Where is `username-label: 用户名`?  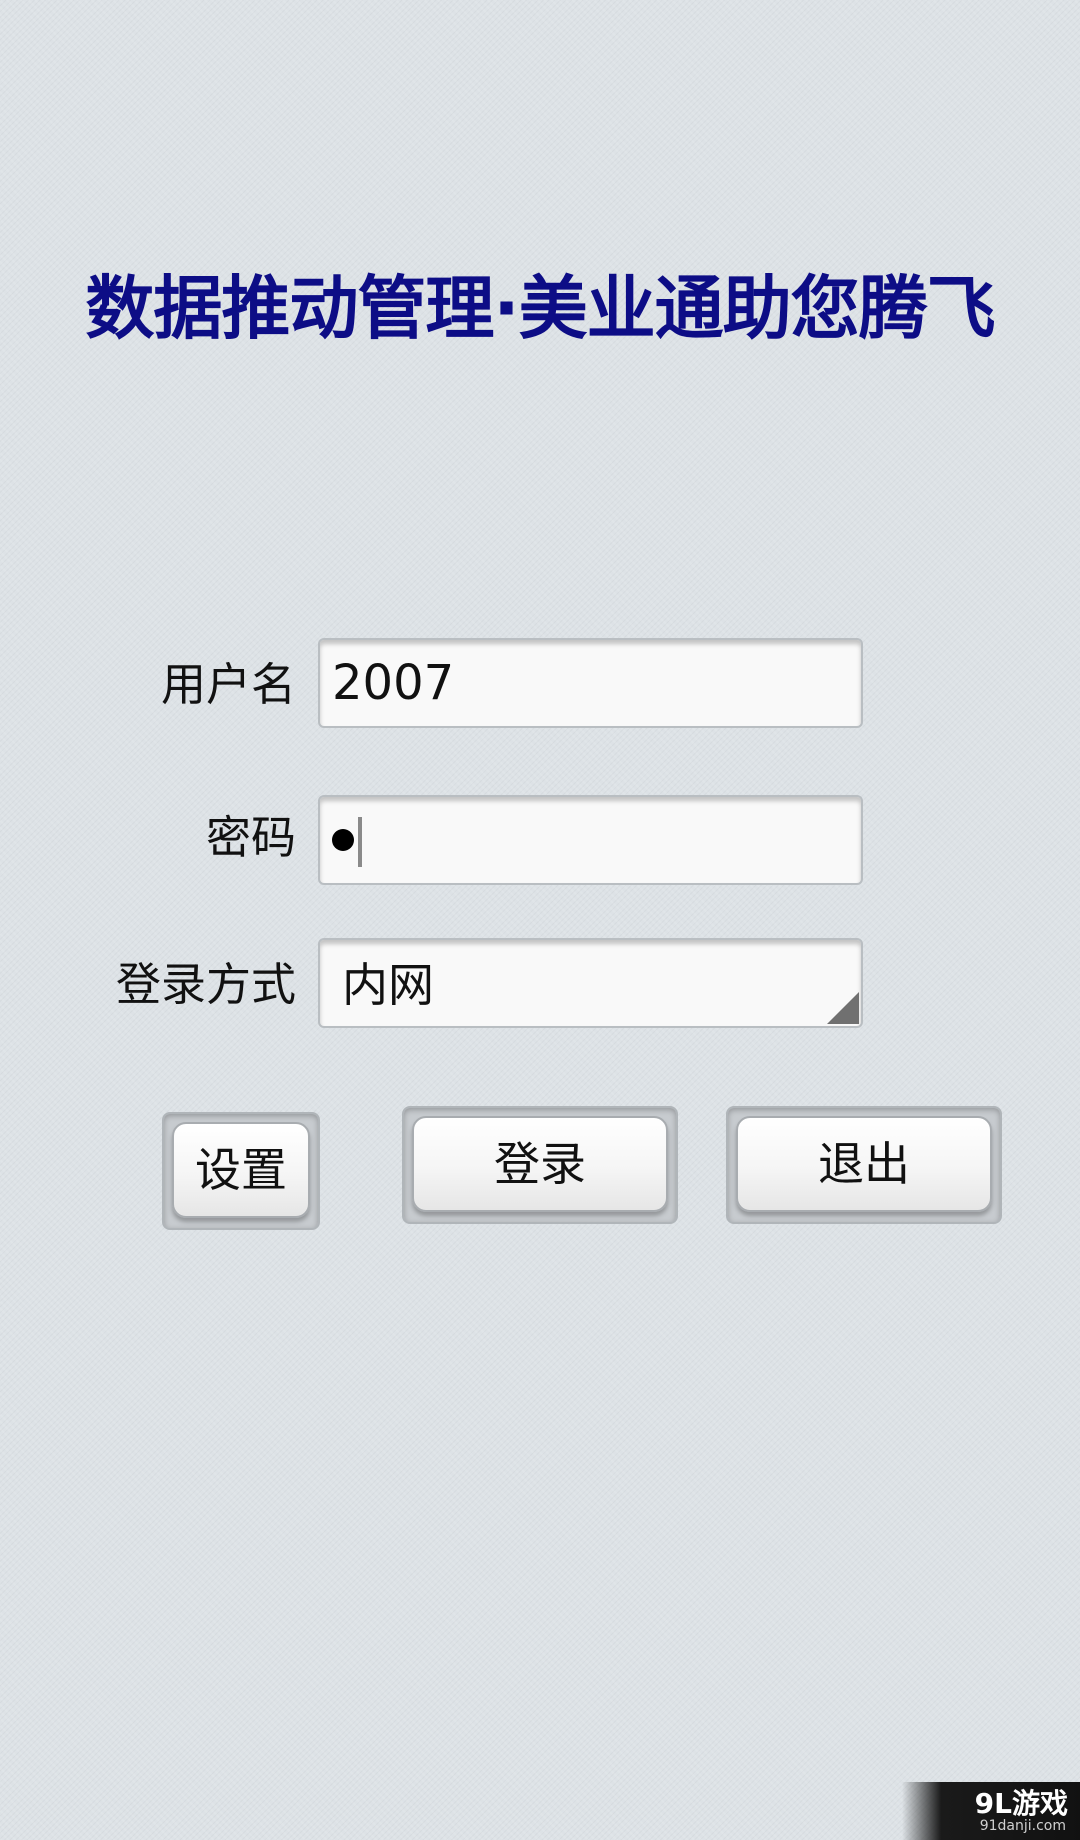 username-label: 用户名 is located at coordinates (228, 684).